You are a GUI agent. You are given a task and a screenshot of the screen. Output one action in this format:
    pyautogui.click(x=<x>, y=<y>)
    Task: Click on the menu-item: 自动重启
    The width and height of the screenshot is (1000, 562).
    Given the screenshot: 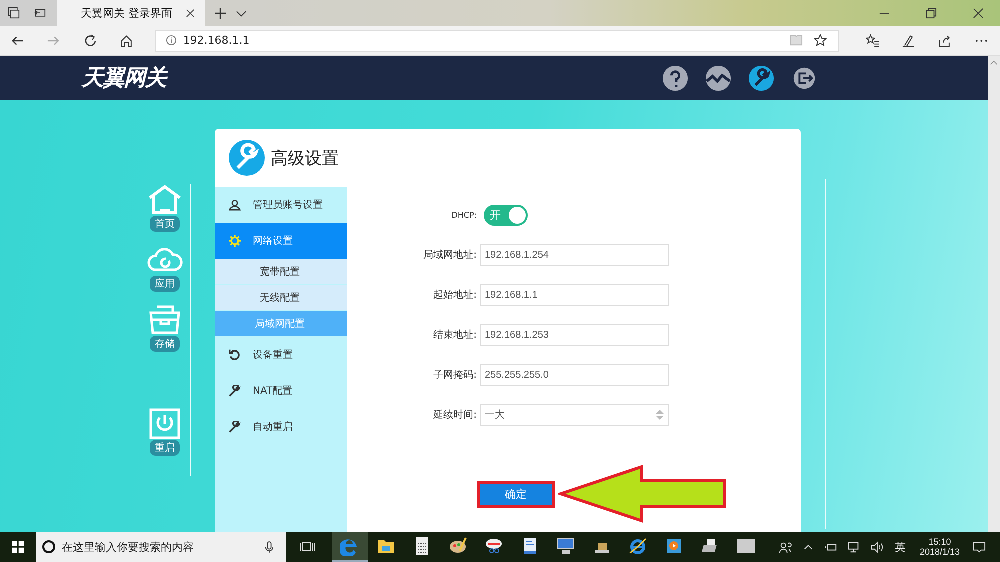 What is the action you would take?
    pyautogui.click(x=281, y=427)
    